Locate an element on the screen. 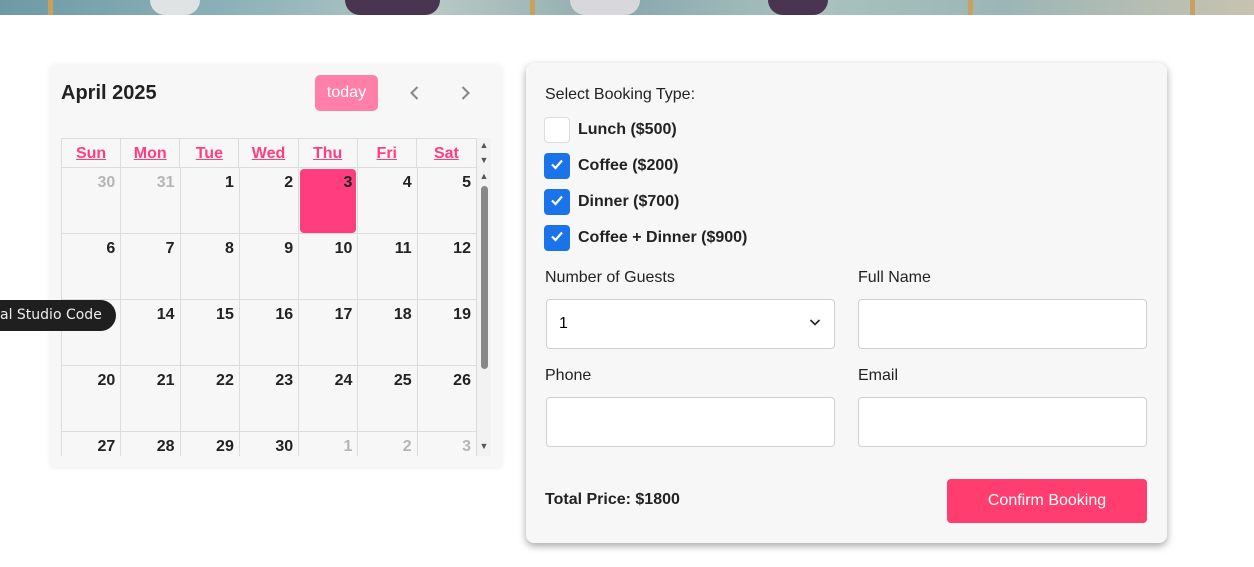 The height and width of the screenshot is (567, 1254). calendar-day: 19 is located at coordinates (447, 333).